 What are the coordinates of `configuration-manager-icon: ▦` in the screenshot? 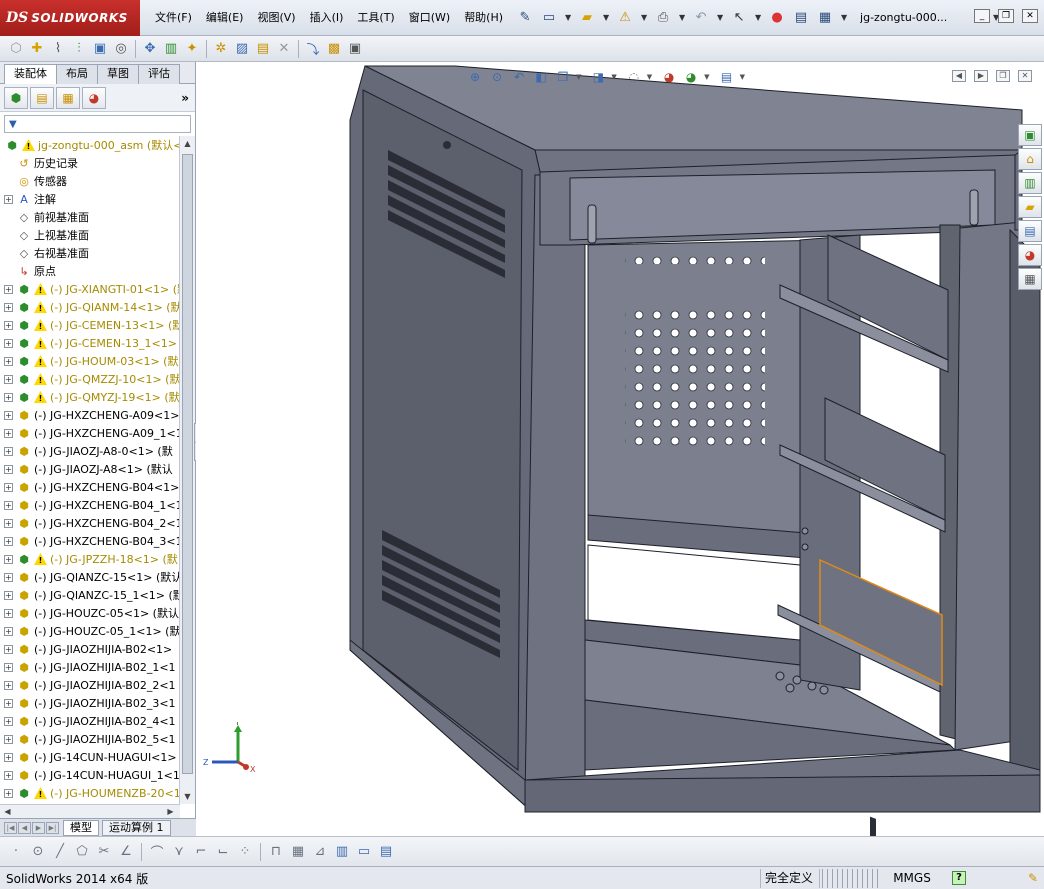 It's located at (68, 97).